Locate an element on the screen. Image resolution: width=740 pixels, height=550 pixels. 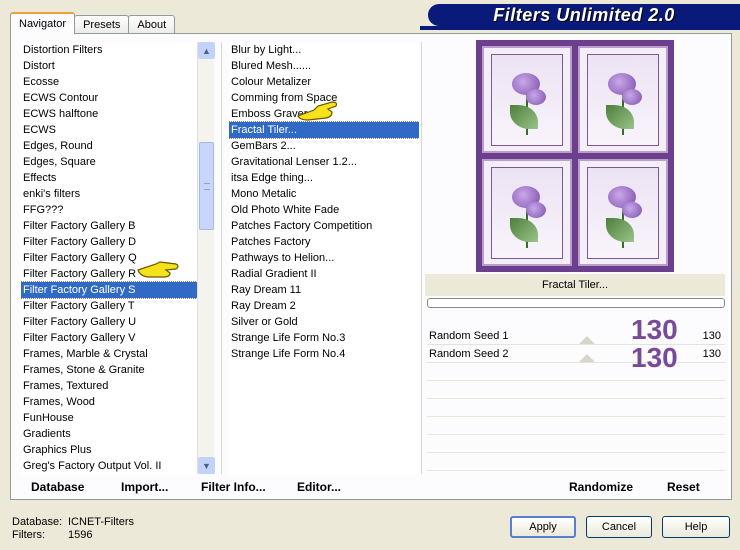
apply-button: Apply is located at coordinates (543, 527).